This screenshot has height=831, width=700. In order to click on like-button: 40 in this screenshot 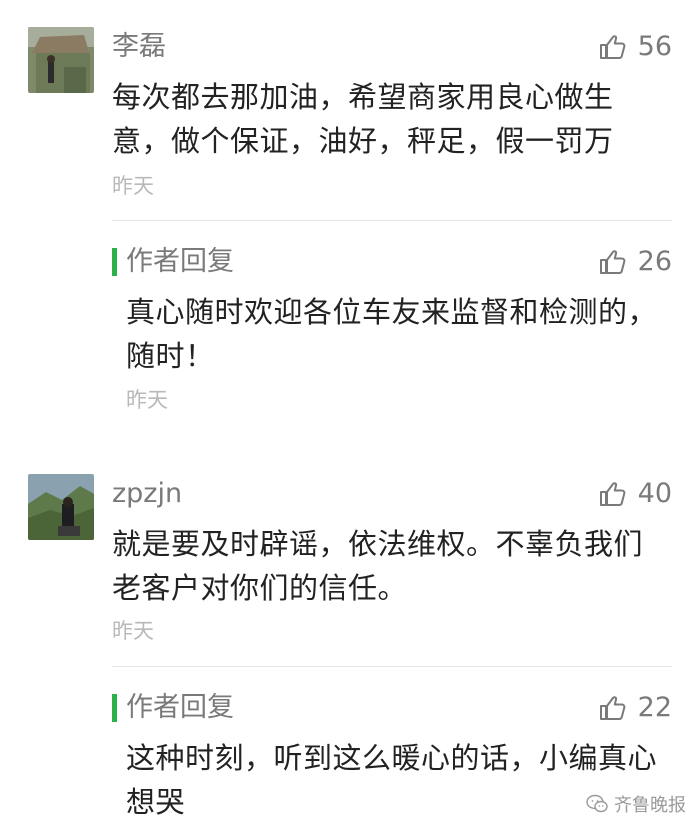, I will do `click(635, 494)`.